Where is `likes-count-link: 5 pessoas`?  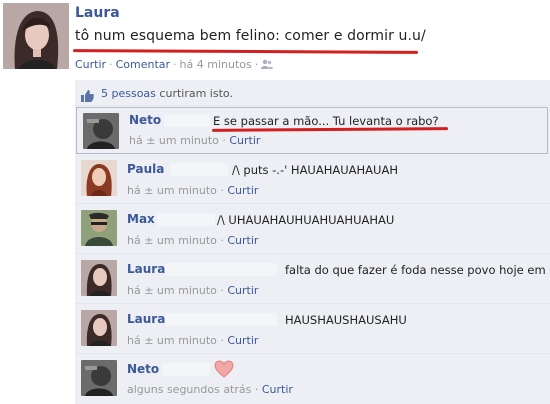 likes-count-link: 5 pessoas is located at coordinates (128, 93).